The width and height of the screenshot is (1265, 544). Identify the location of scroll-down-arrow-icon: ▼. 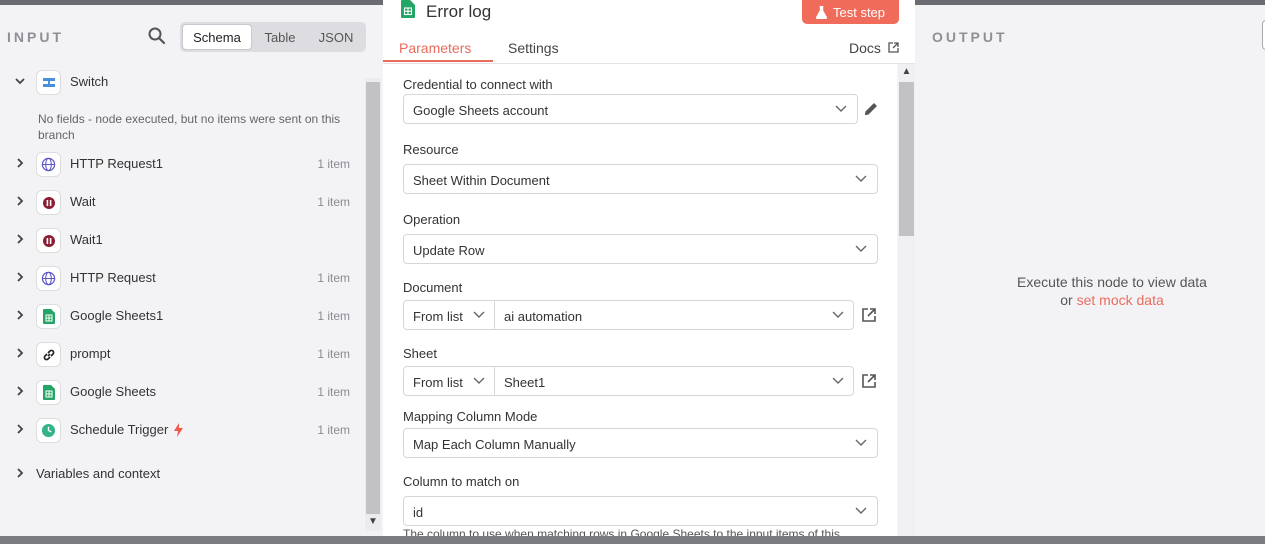
(373, 522).